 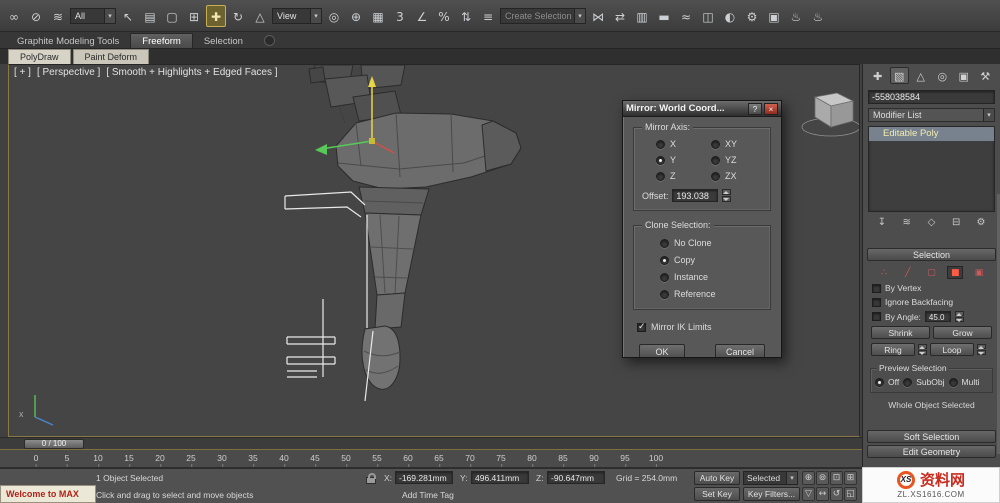 What do you see at coordinates (712, 260) in the screenshot?
I see `radio-copy: Copy` at bounding box center [712, 260].